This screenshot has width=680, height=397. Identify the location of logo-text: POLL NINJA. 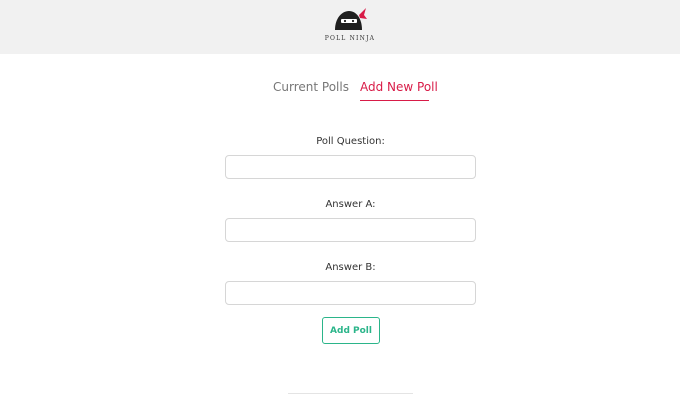
(350, 38).